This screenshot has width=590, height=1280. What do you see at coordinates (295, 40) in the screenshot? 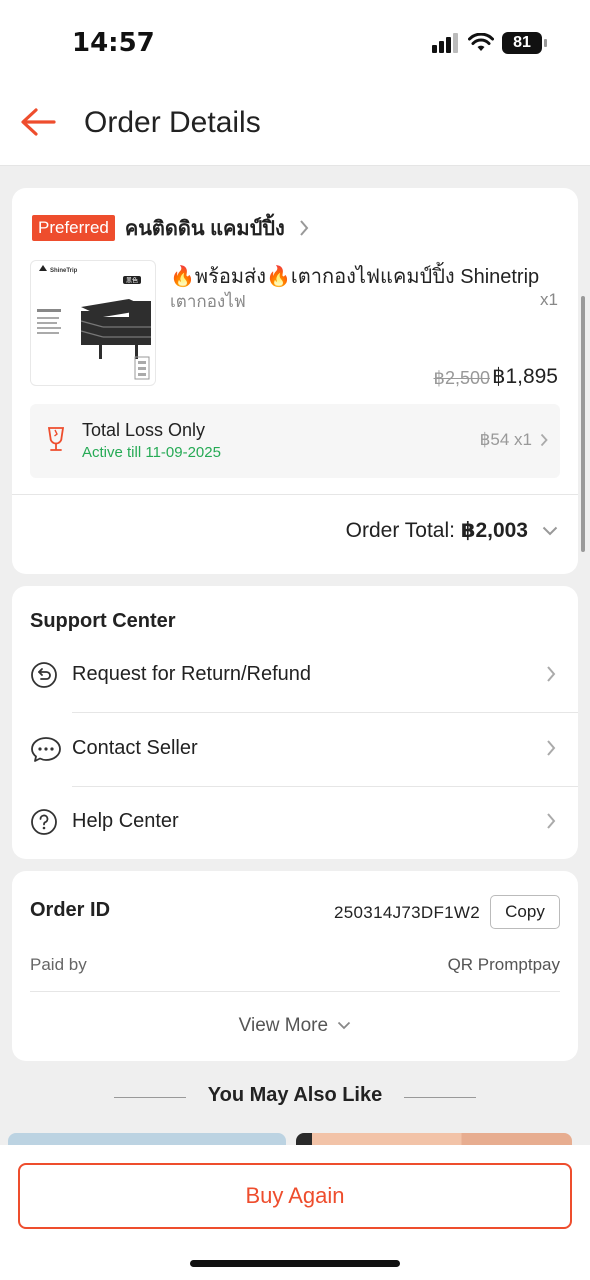
I see `status-bar: 14:57 81` at bounding box center [295, 40].